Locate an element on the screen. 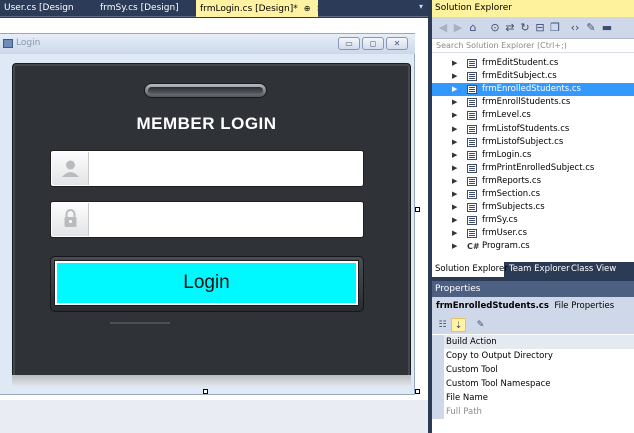  tab-team-explorer: Team Explorer is located at coordinates (539, 269).